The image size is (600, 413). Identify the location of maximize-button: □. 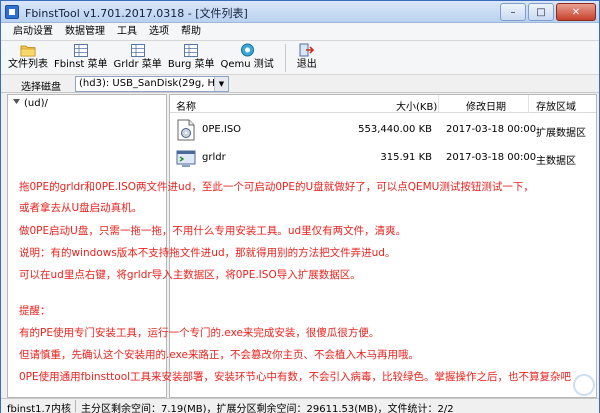
(541, 12).